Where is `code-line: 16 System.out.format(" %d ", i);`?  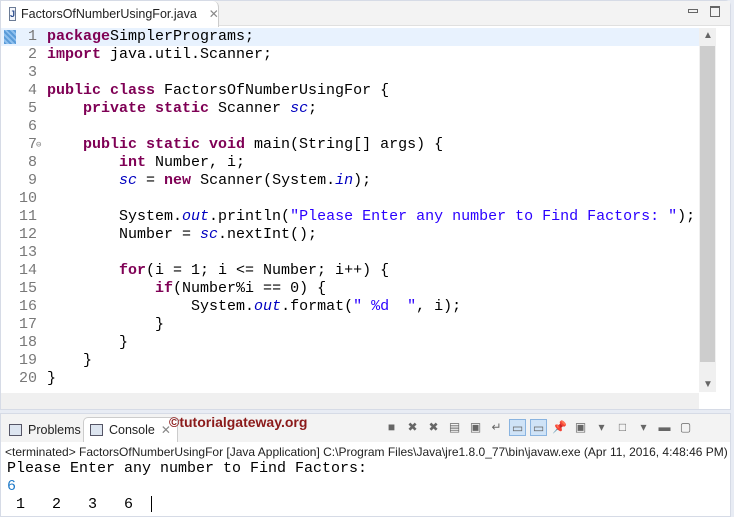 code-line: 16 System.out.format(" %d ", i); is located at coordinates (350, 307).